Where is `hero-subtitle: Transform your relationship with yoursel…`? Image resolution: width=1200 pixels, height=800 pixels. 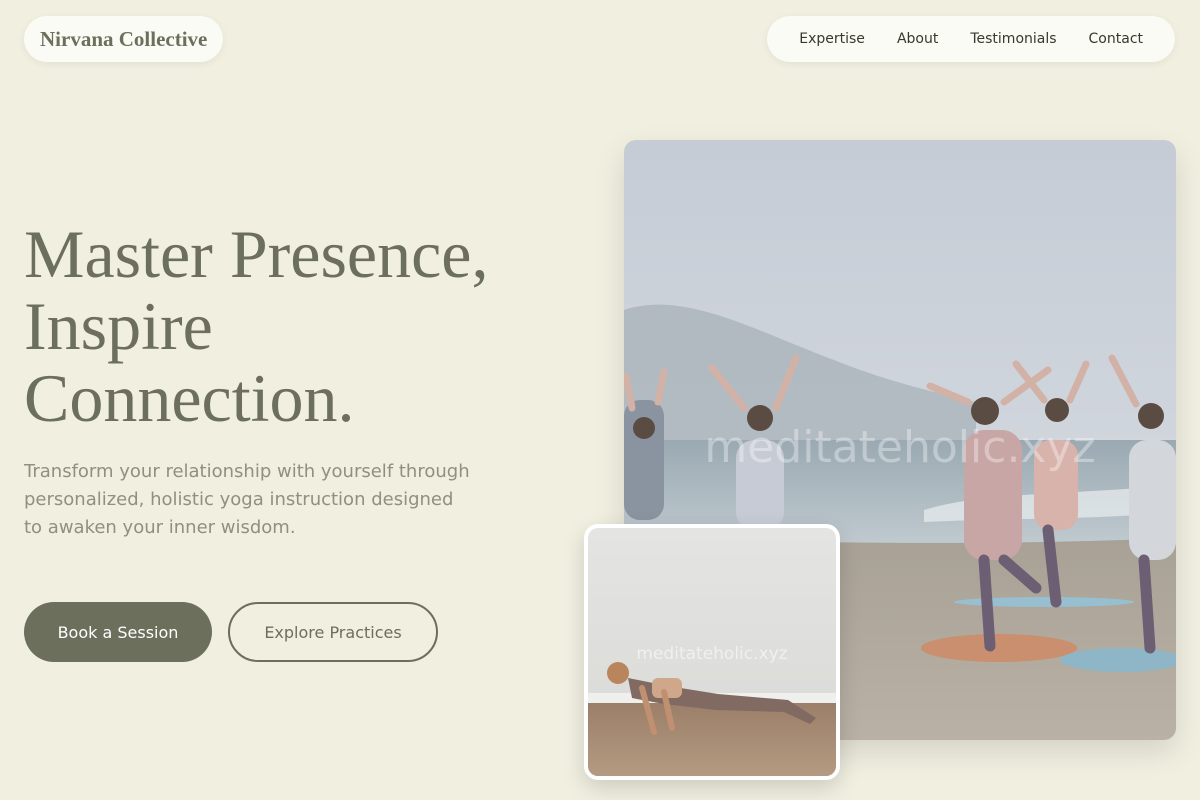 hero-subtitle: Transform your relationship with yoursel… is located at coordinates (247, 499).